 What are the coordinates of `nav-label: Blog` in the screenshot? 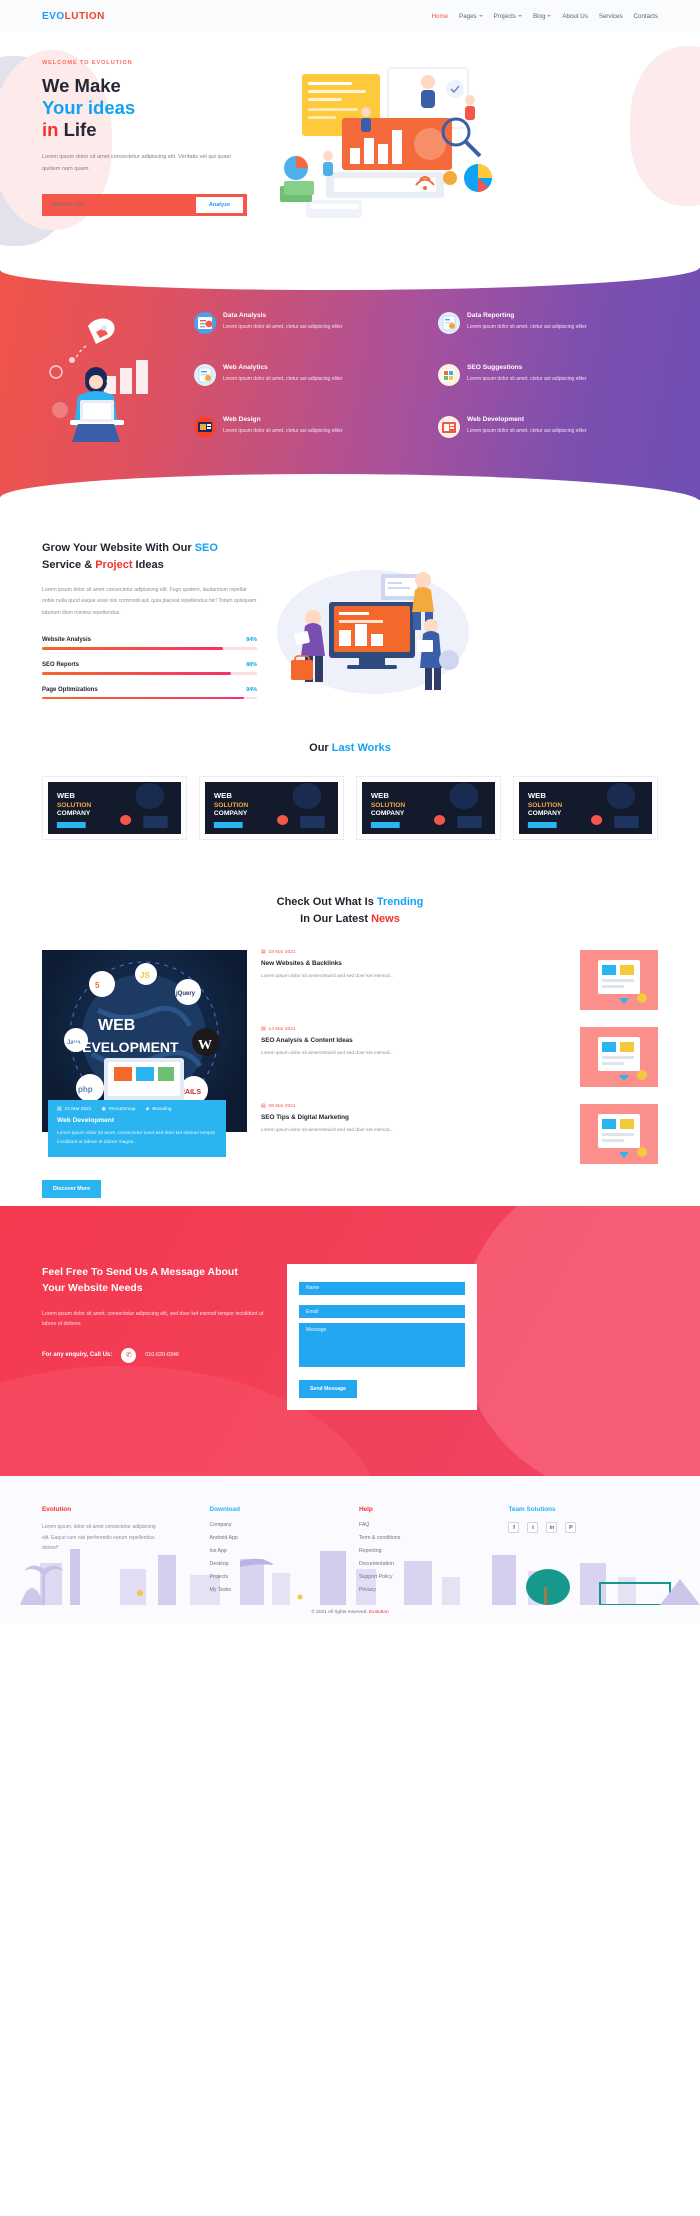 It's located at (539, 16).